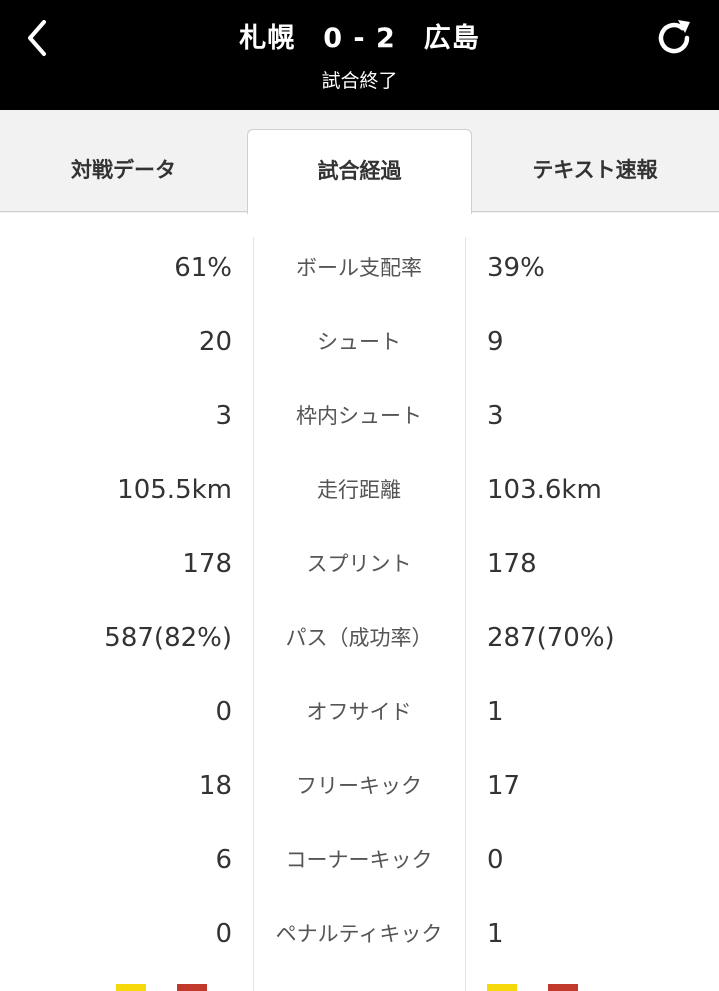  What do you see at coordinates (359, 171) in the screenshot?
I see `tab-match-progress: 試合経過` at bounding box center [359, 171].